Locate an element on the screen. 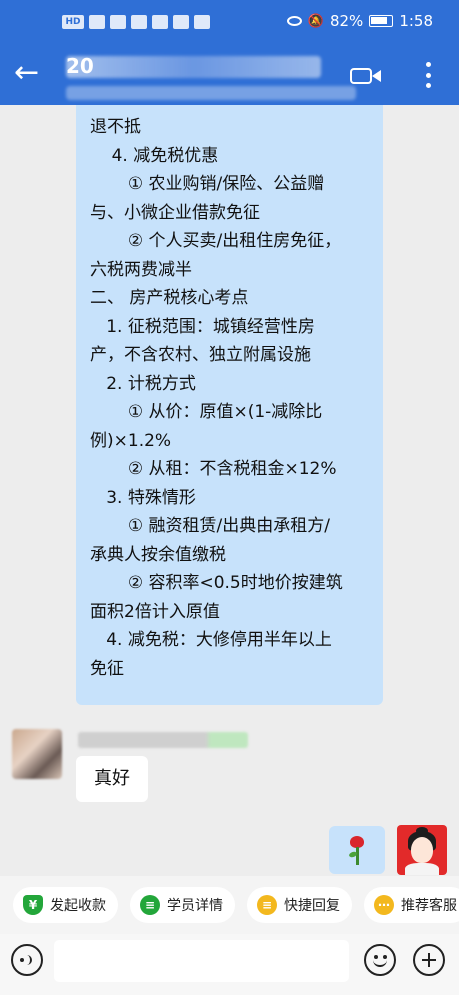  message-line: 与、小微企业借款免征 is located at coordinates (175, 212).